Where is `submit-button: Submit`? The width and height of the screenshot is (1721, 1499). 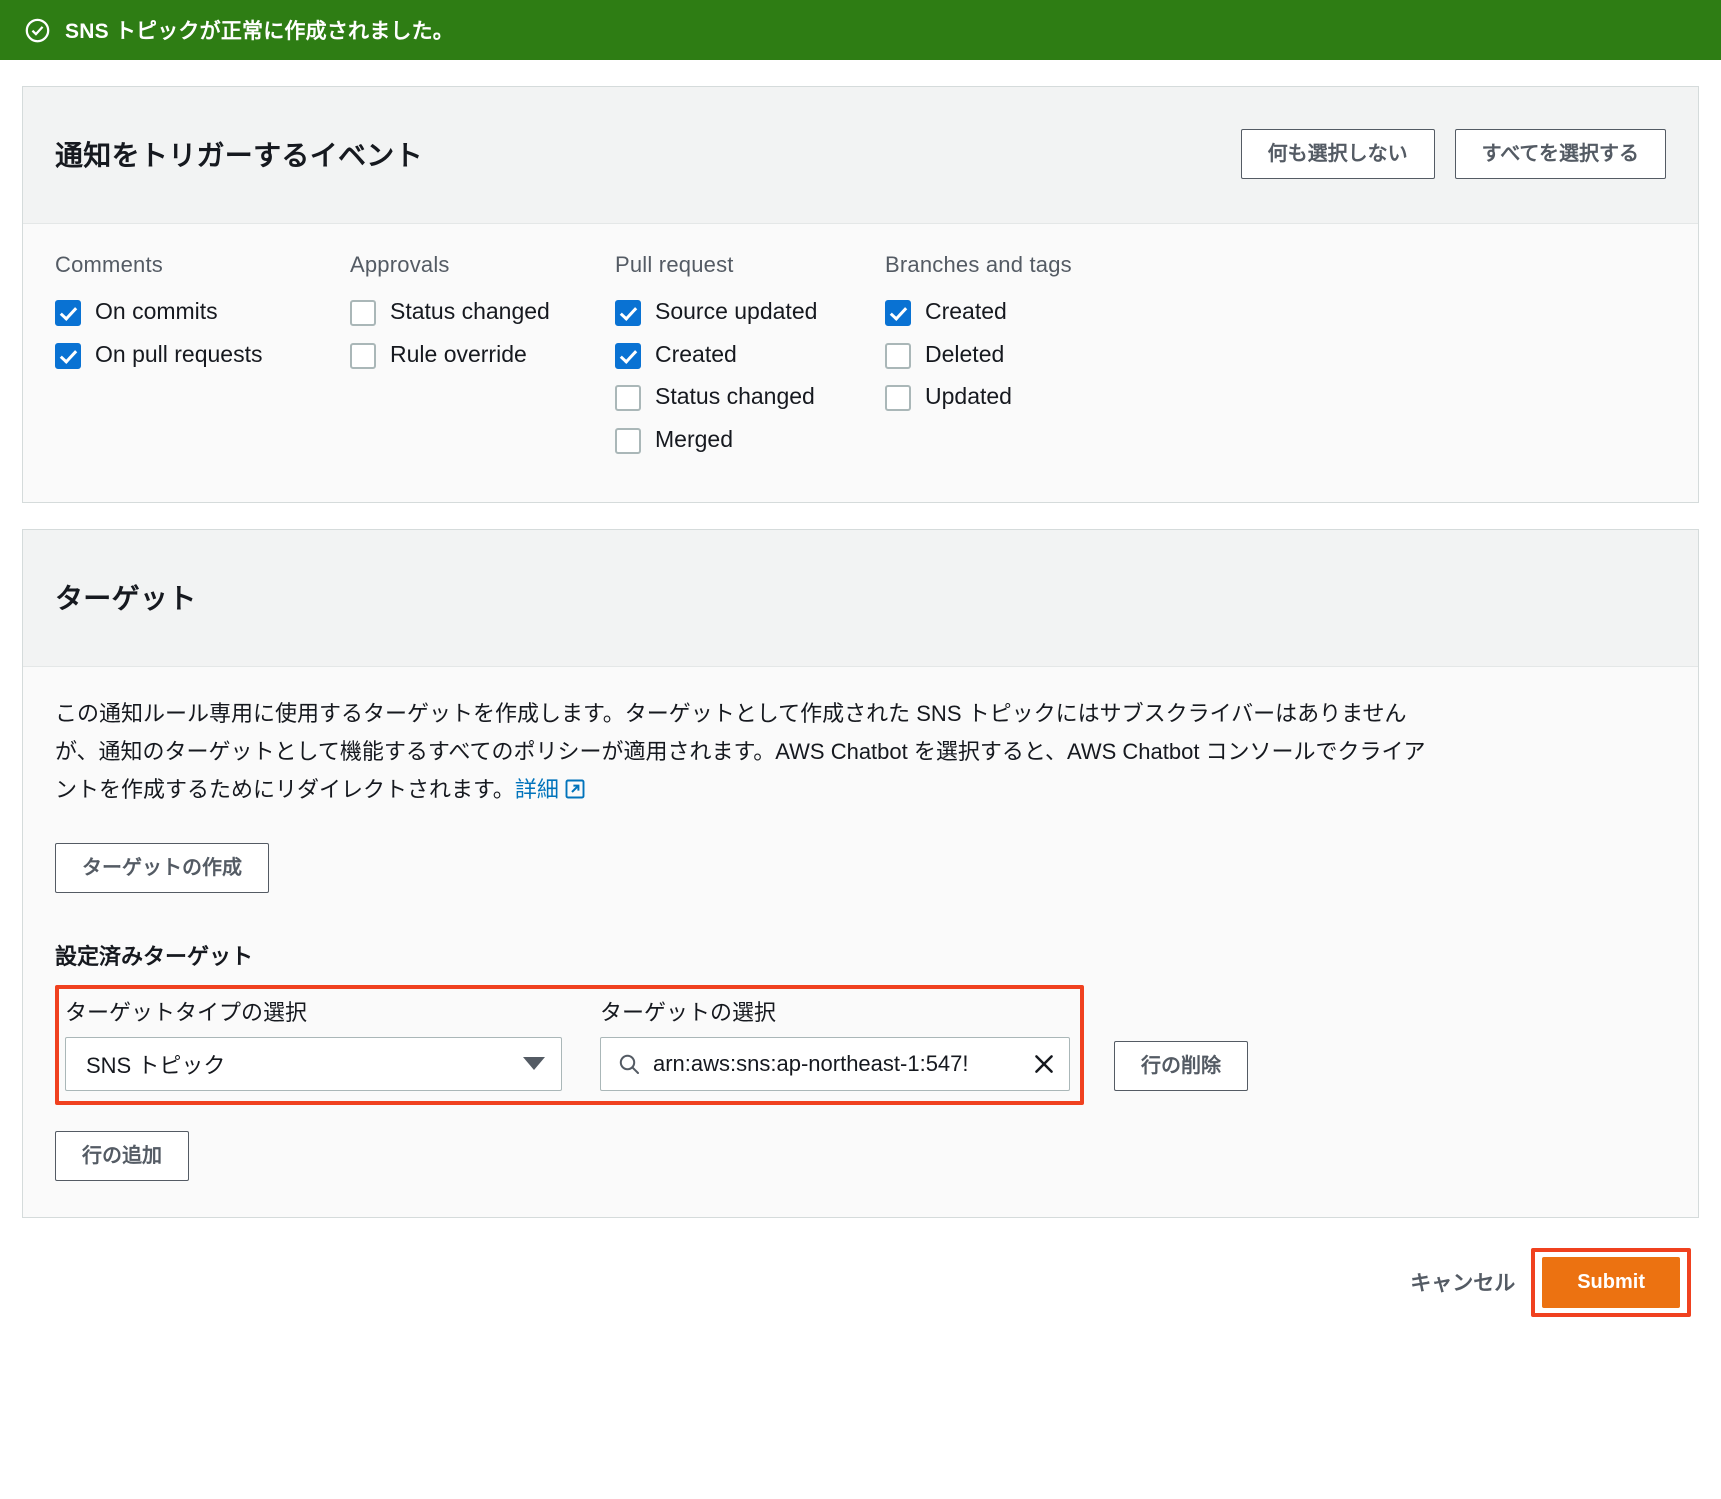
submit-button: Submit is located at coordinates (1611, 1282).